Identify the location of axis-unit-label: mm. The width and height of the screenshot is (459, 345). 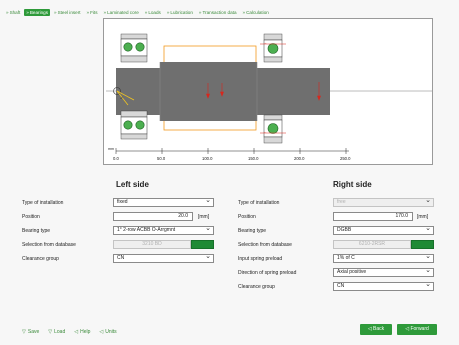
(111, 149).